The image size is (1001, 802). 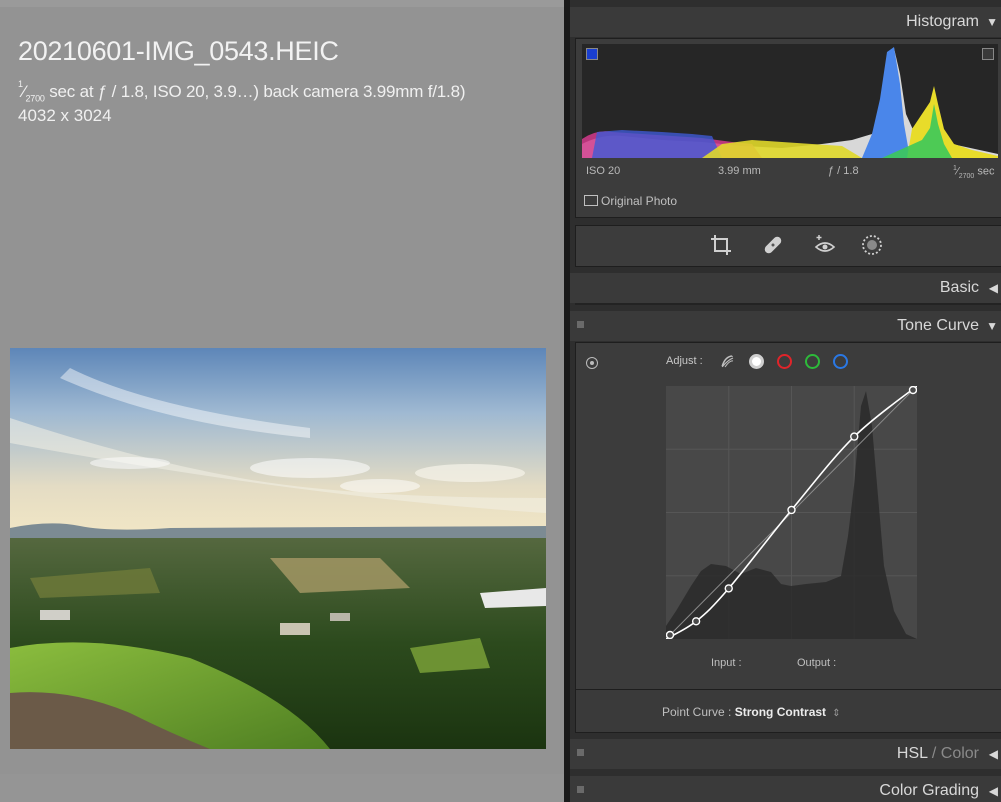 I want to click on crop-icon, so click(x=721, y=245).